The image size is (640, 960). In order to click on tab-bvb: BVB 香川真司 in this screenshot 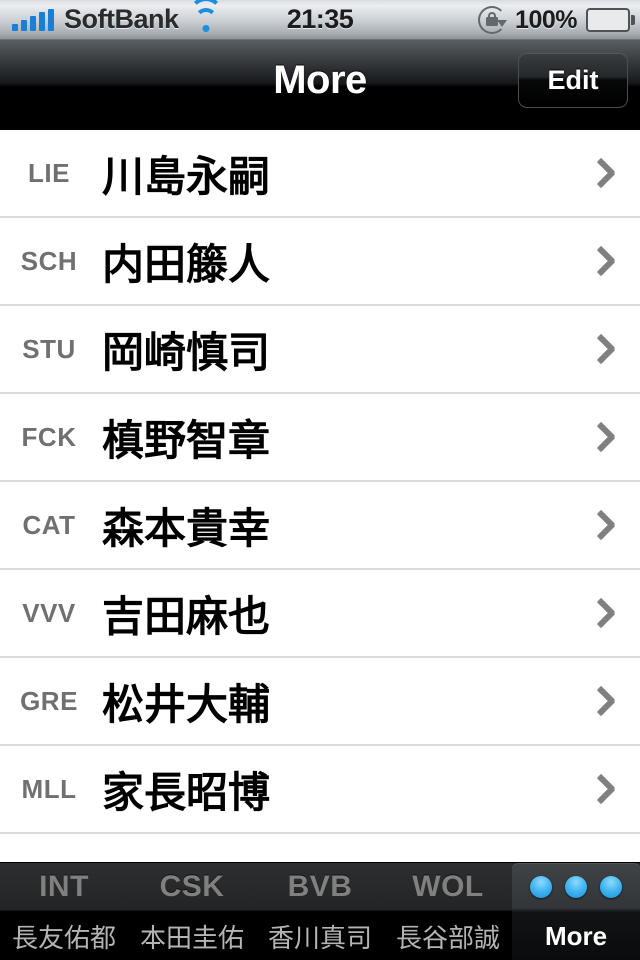, I will do `click(320, 911)`.